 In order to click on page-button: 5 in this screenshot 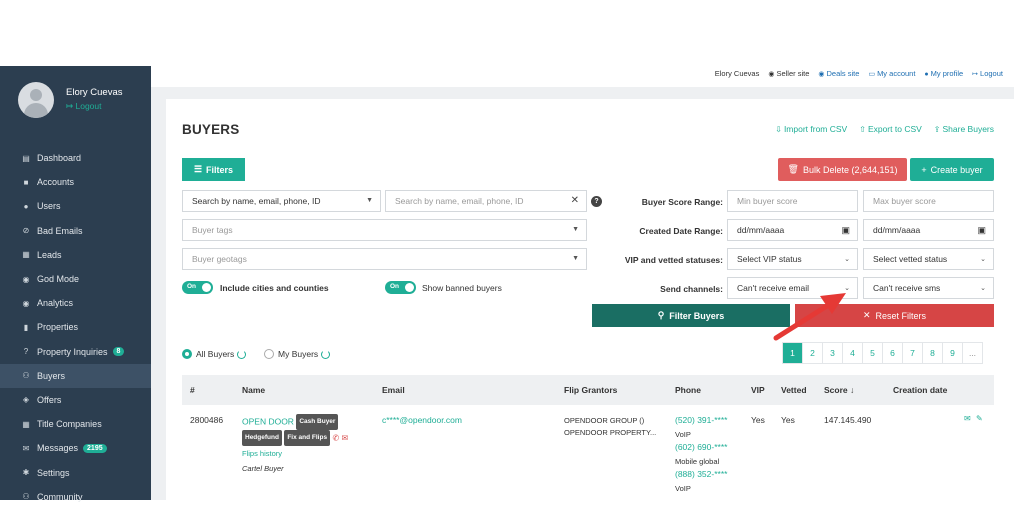, I will do `click(872, 353)`.